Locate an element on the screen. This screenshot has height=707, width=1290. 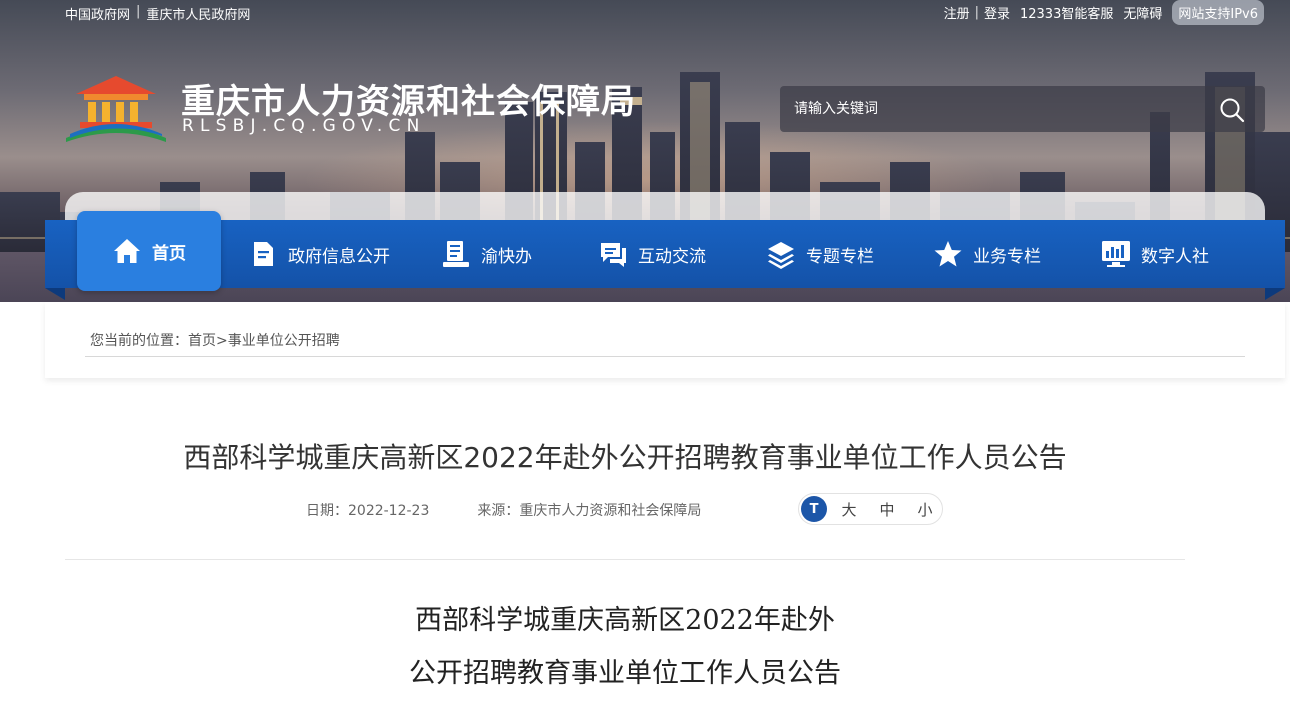
body-title-line-1: 西部科学城重庆高新区2022年赴外 is located at coordinates (625, 620).